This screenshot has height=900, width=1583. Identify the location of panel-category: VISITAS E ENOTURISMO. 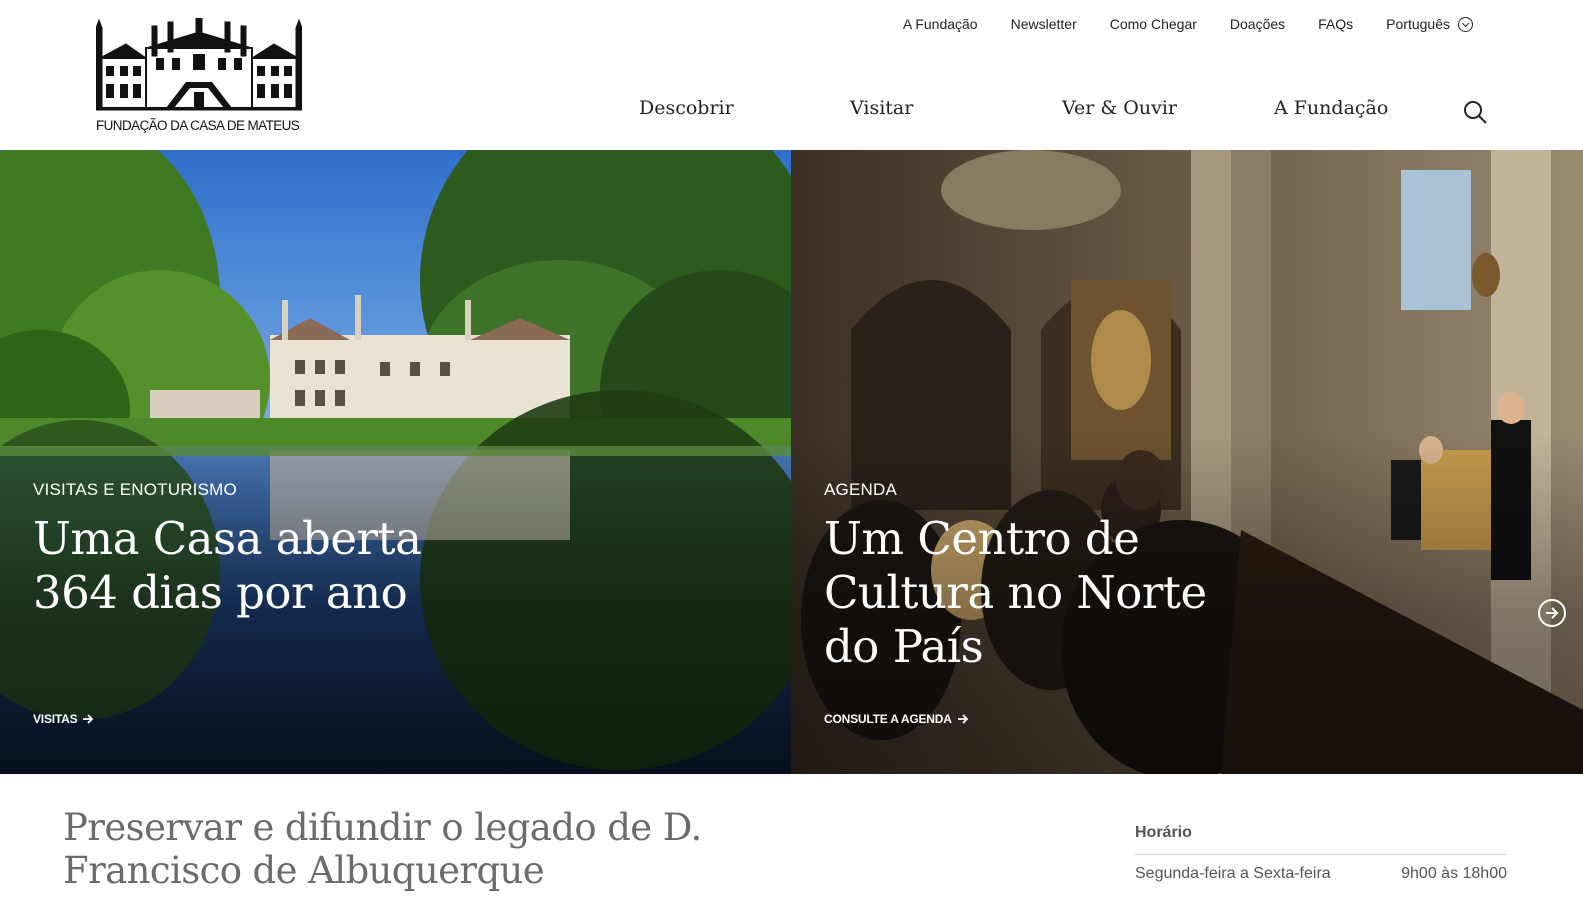
(135, 489).